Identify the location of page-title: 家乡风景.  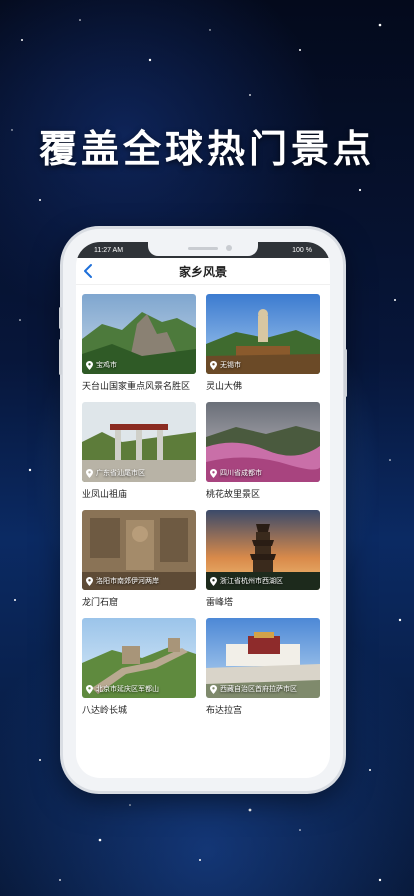
(202, 271).